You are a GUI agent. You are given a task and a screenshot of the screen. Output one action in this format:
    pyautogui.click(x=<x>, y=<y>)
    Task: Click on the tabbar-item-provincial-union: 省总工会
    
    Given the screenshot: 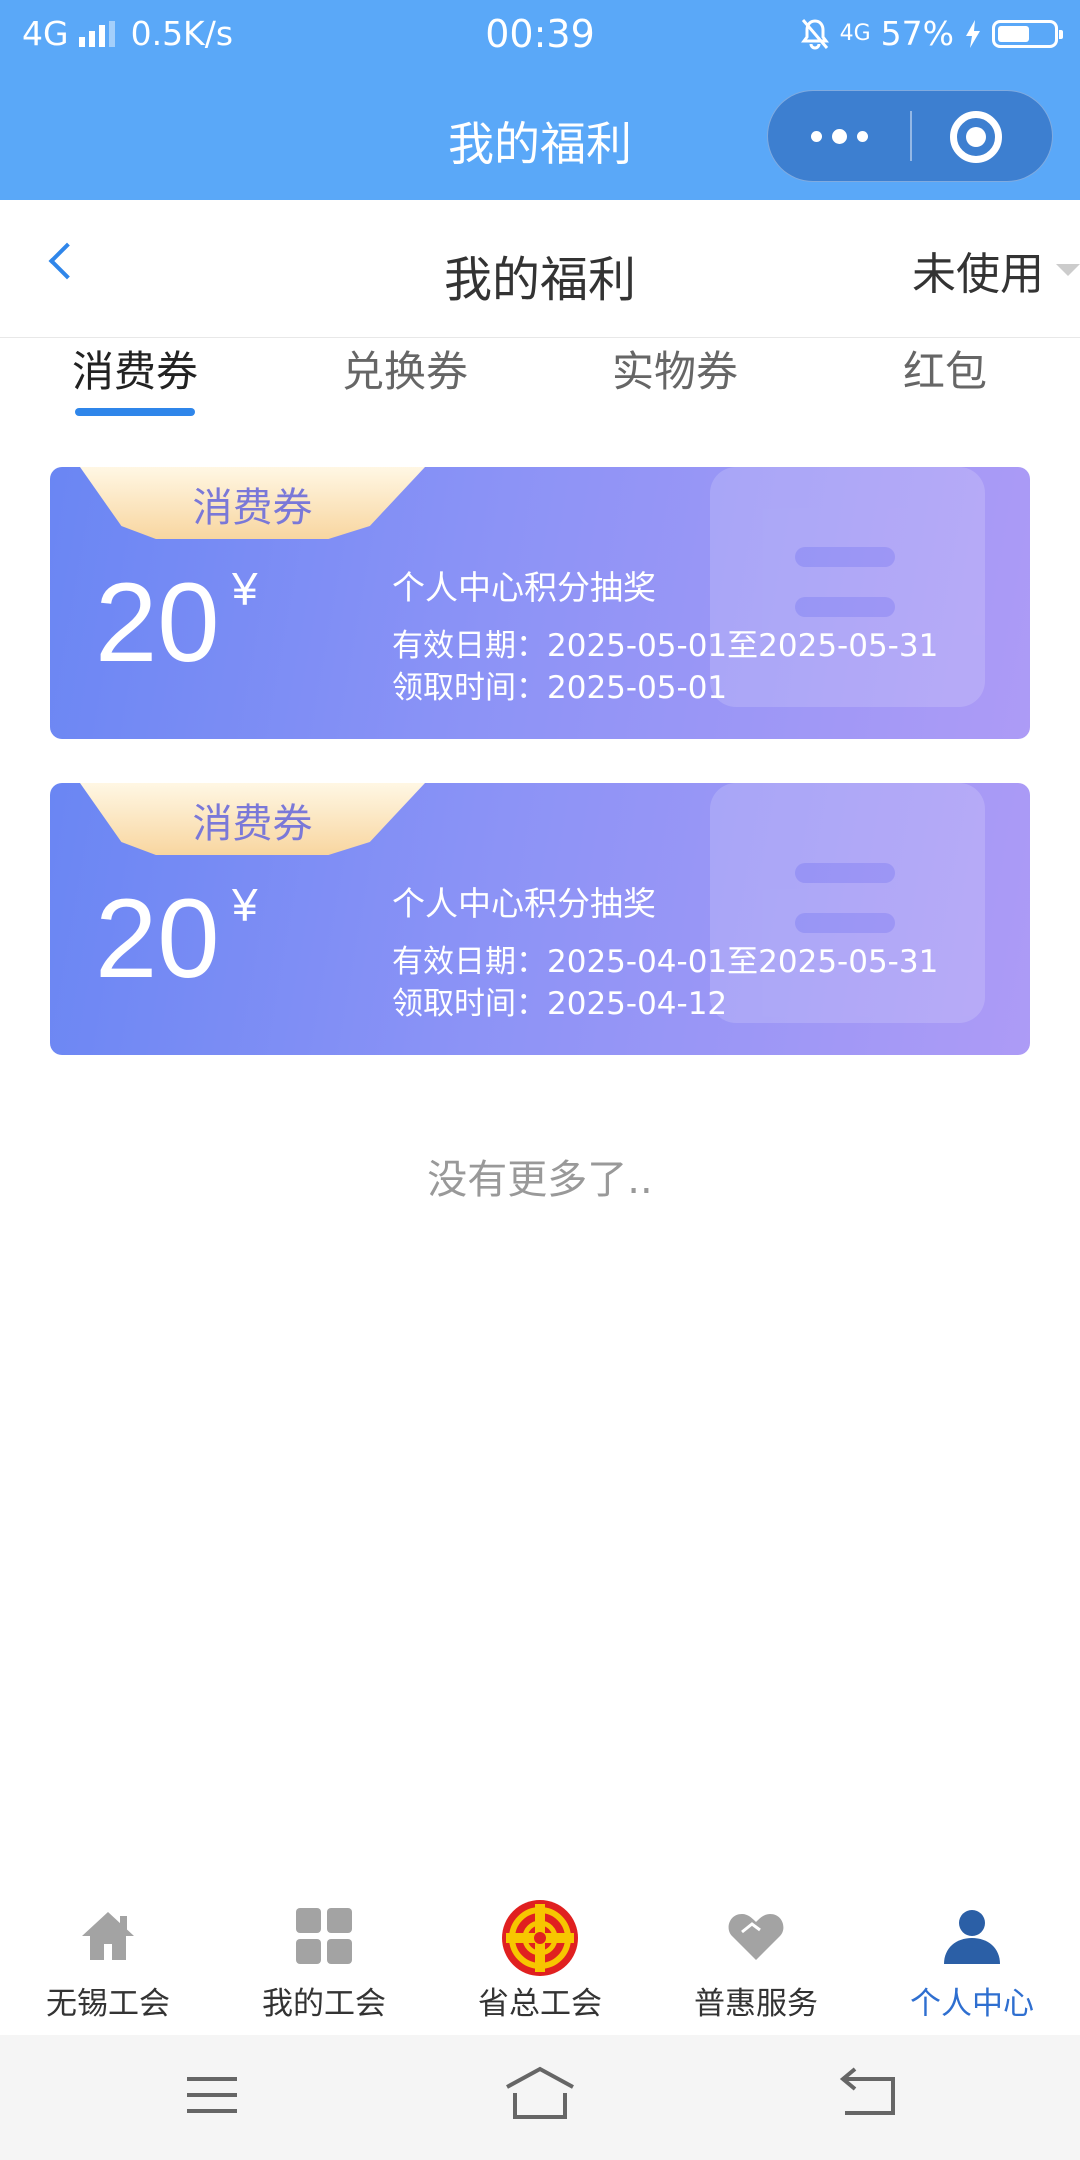 What is the action you would take?
    pyautogui.click(x=540, y=1962)
    